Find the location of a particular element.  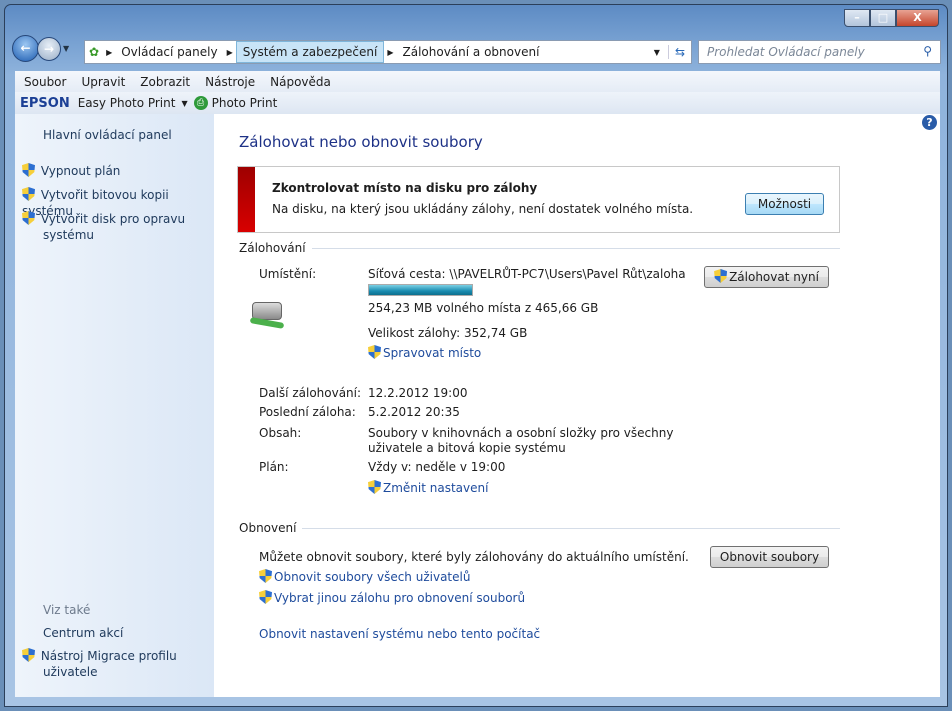

sidebar-action-center-link: Centrum akcí is located at coordinates (83, 633).